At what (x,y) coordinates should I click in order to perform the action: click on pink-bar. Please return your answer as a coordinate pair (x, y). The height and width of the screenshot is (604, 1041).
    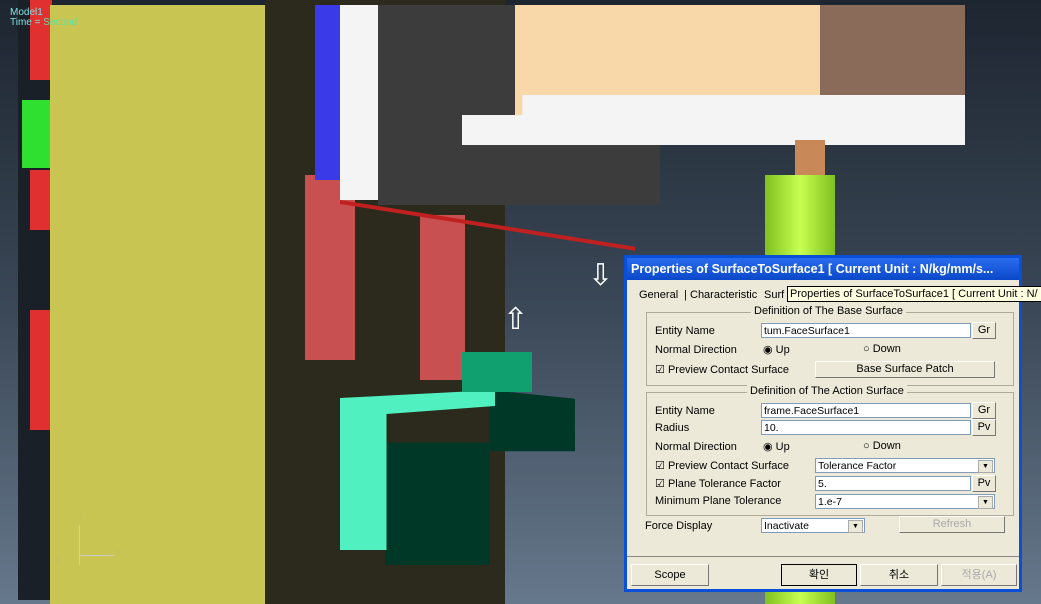
    Looking at the image, I should click on (442, 297).